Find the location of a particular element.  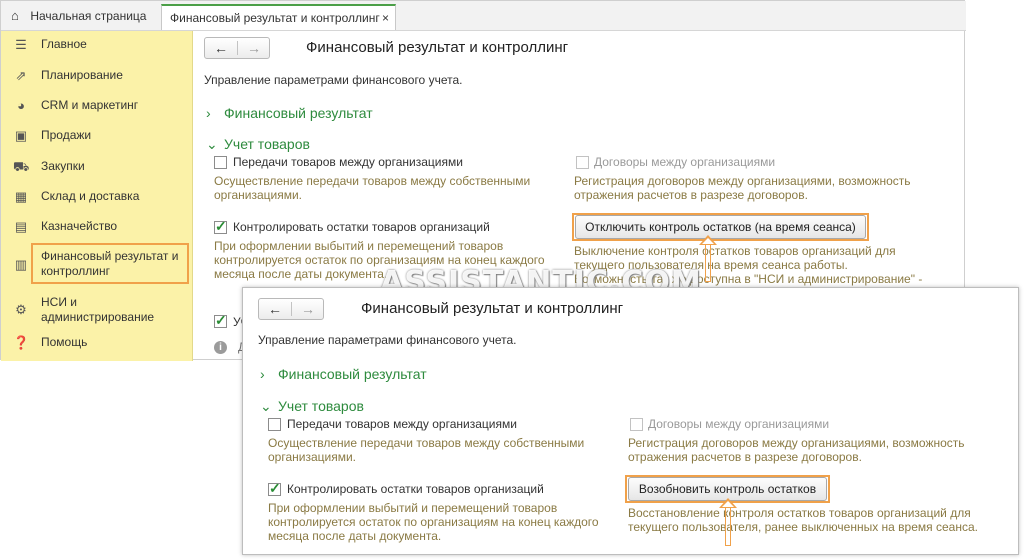

shopping-bag-icon: ▣ is located at coordinates (21, 135).